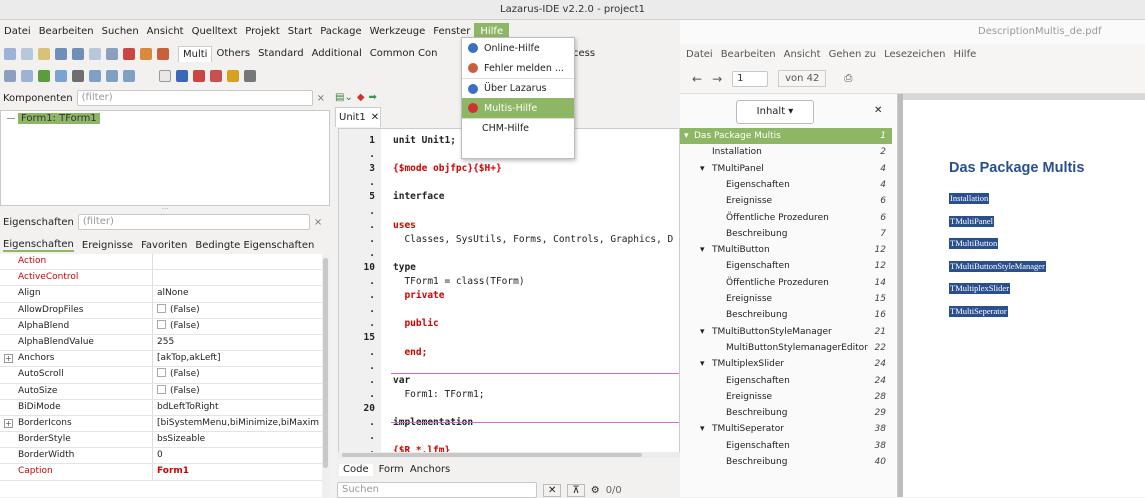 The height and width of the screenshot is (498, 1145). I want to click on multi-seperator-icon, so click(250, 76).